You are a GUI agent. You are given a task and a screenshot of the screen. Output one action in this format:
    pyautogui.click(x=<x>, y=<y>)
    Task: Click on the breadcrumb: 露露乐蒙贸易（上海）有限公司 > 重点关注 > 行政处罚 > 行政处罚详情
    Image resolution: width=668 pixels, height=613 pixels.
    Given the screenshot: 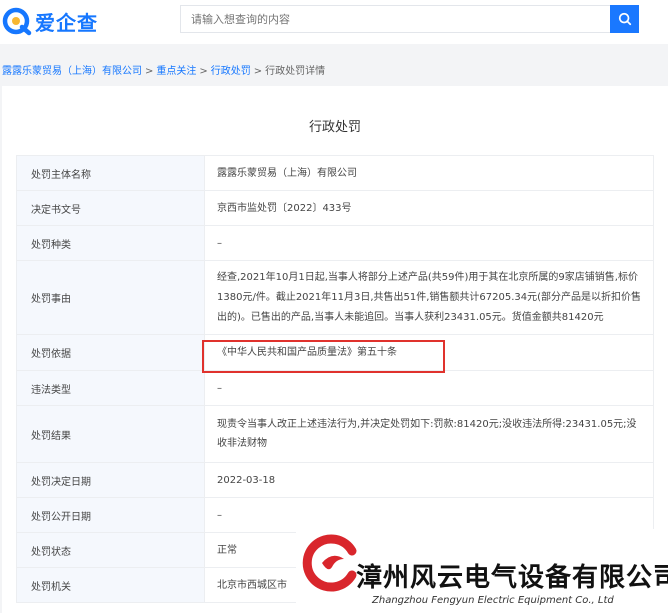 What is the action you would take?
    pyautogui.click(x=163, y=69)
    